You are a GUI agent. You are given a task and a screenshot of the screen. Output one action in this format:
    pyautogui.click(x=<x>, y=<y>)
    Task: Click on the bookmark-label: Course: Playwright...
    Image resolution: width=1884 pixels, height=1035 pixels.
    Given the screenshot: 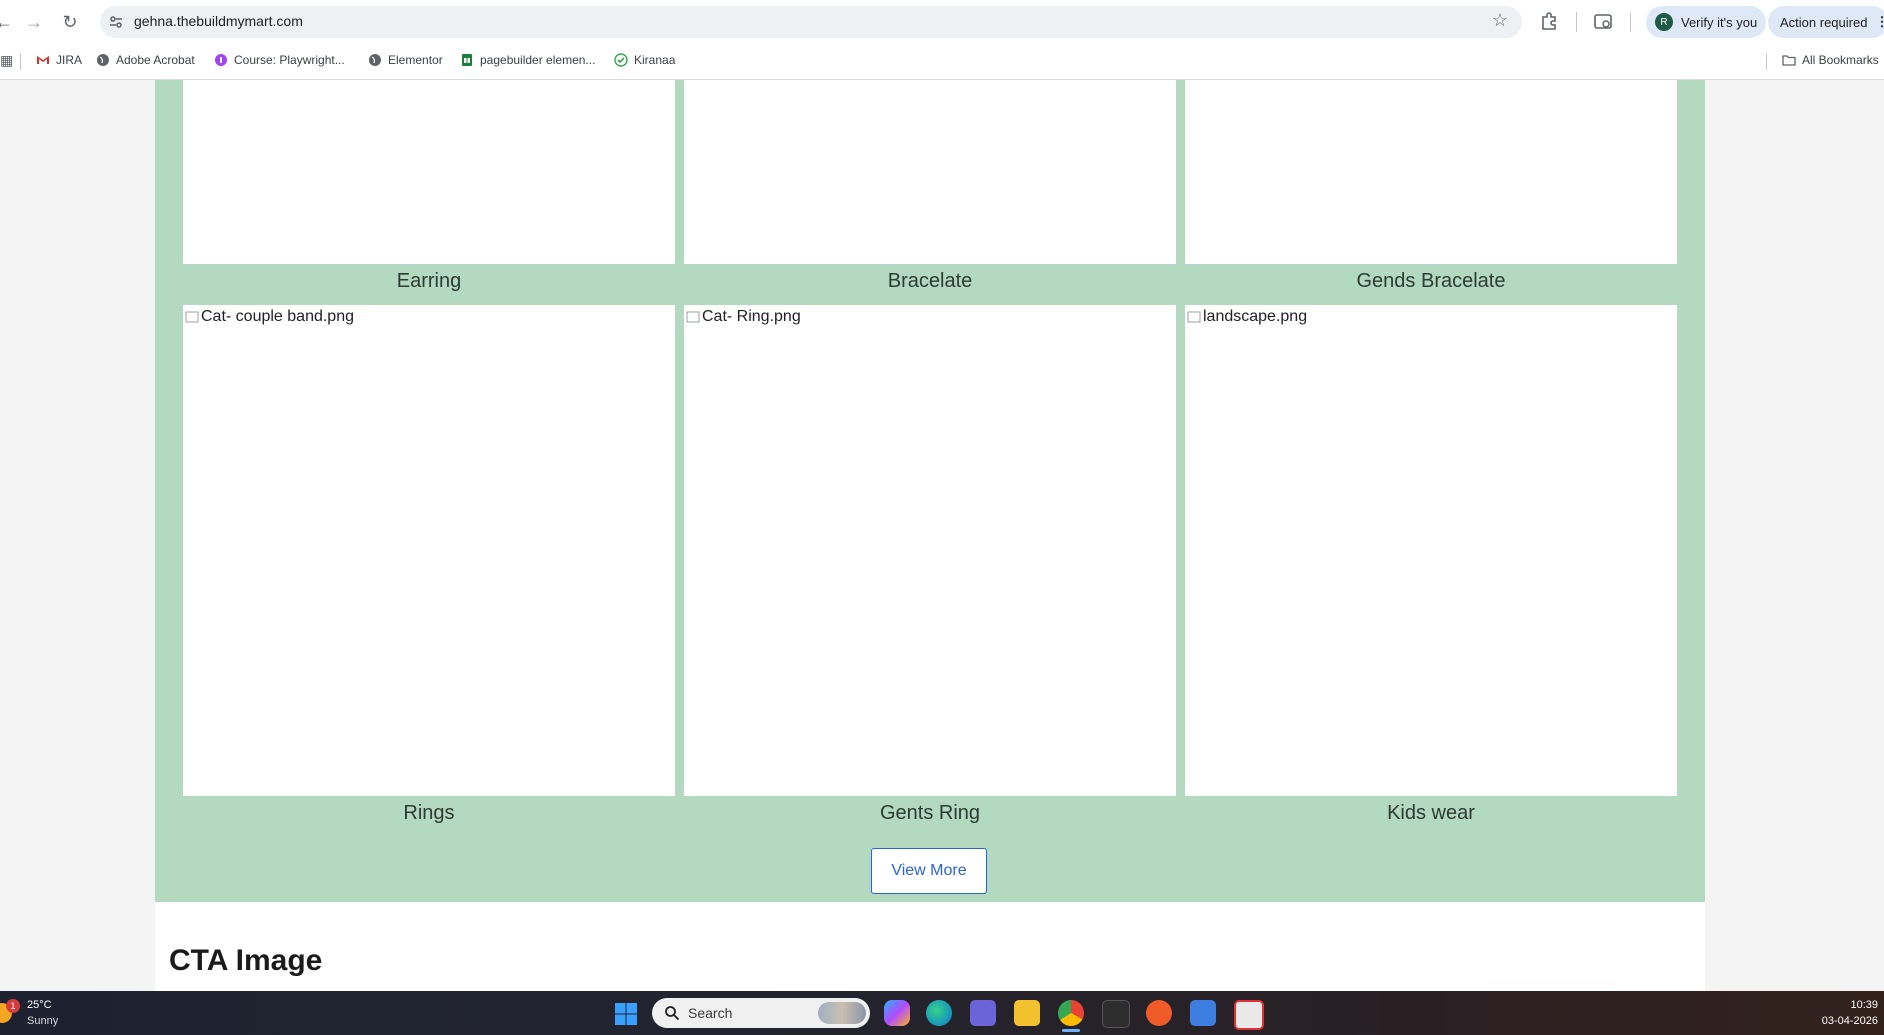 What is the action you would take?
    pyautogui.click(x=289, y=60)
    